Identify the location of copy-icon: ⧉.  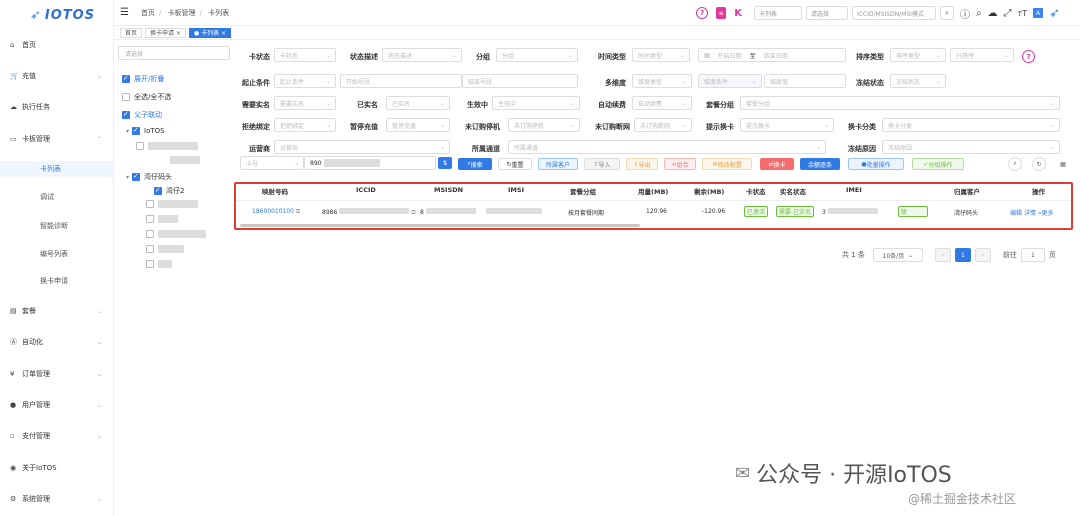
(413, 212).